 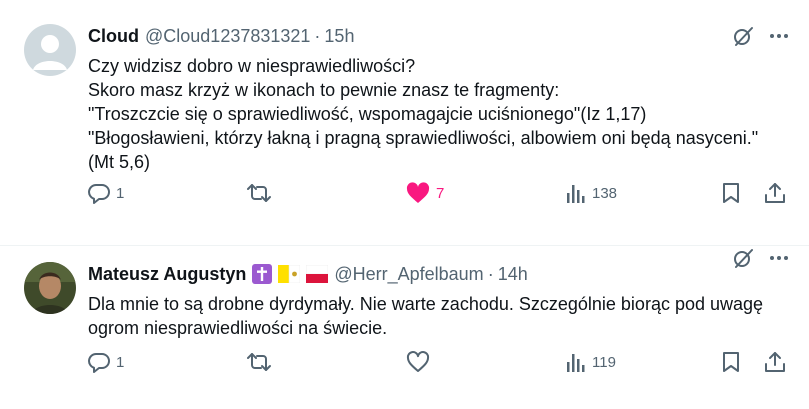 I want to click on action-bar: 1 7 138, so click(x=404, y=193).